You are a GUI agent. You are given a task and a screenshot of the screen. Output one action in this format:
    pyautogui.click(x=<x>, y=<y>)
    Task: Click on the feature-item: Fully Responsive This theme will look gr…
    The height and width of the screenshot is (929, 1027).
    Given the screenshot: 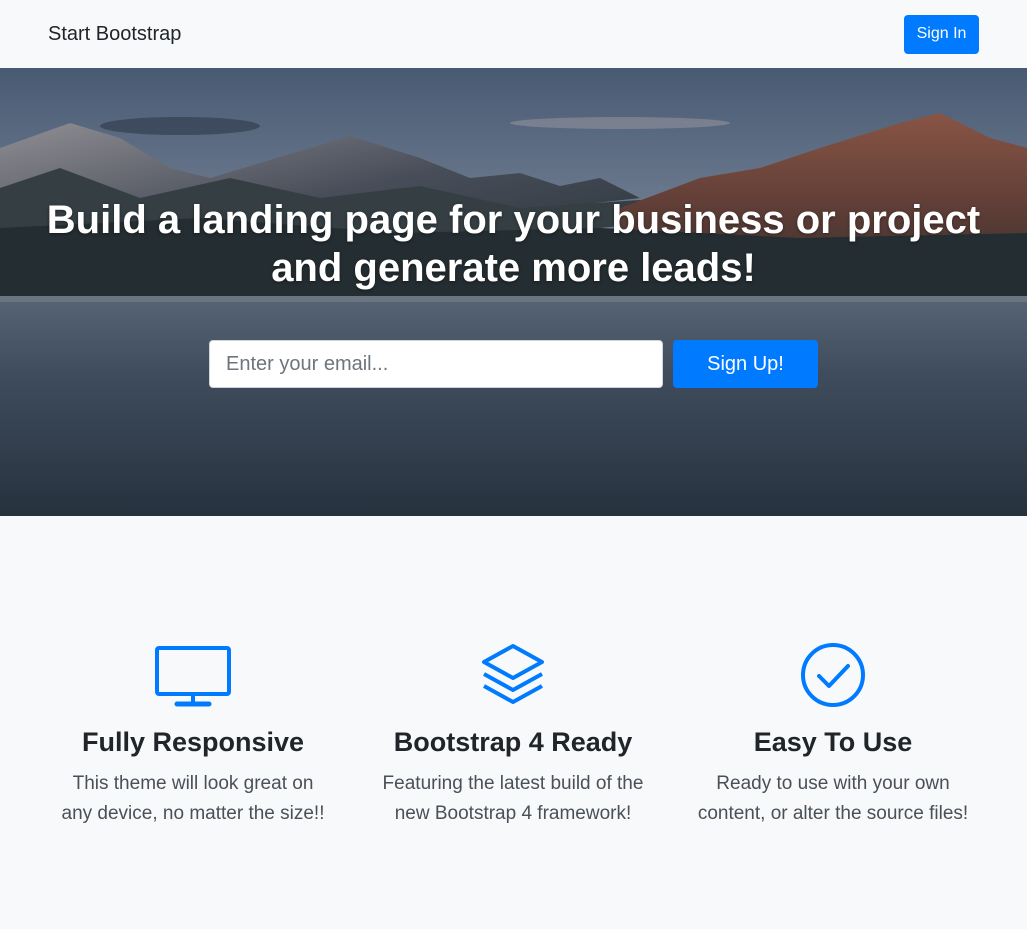 What is the action you would take?
    pyautogui.click(x=193, y=735)
    